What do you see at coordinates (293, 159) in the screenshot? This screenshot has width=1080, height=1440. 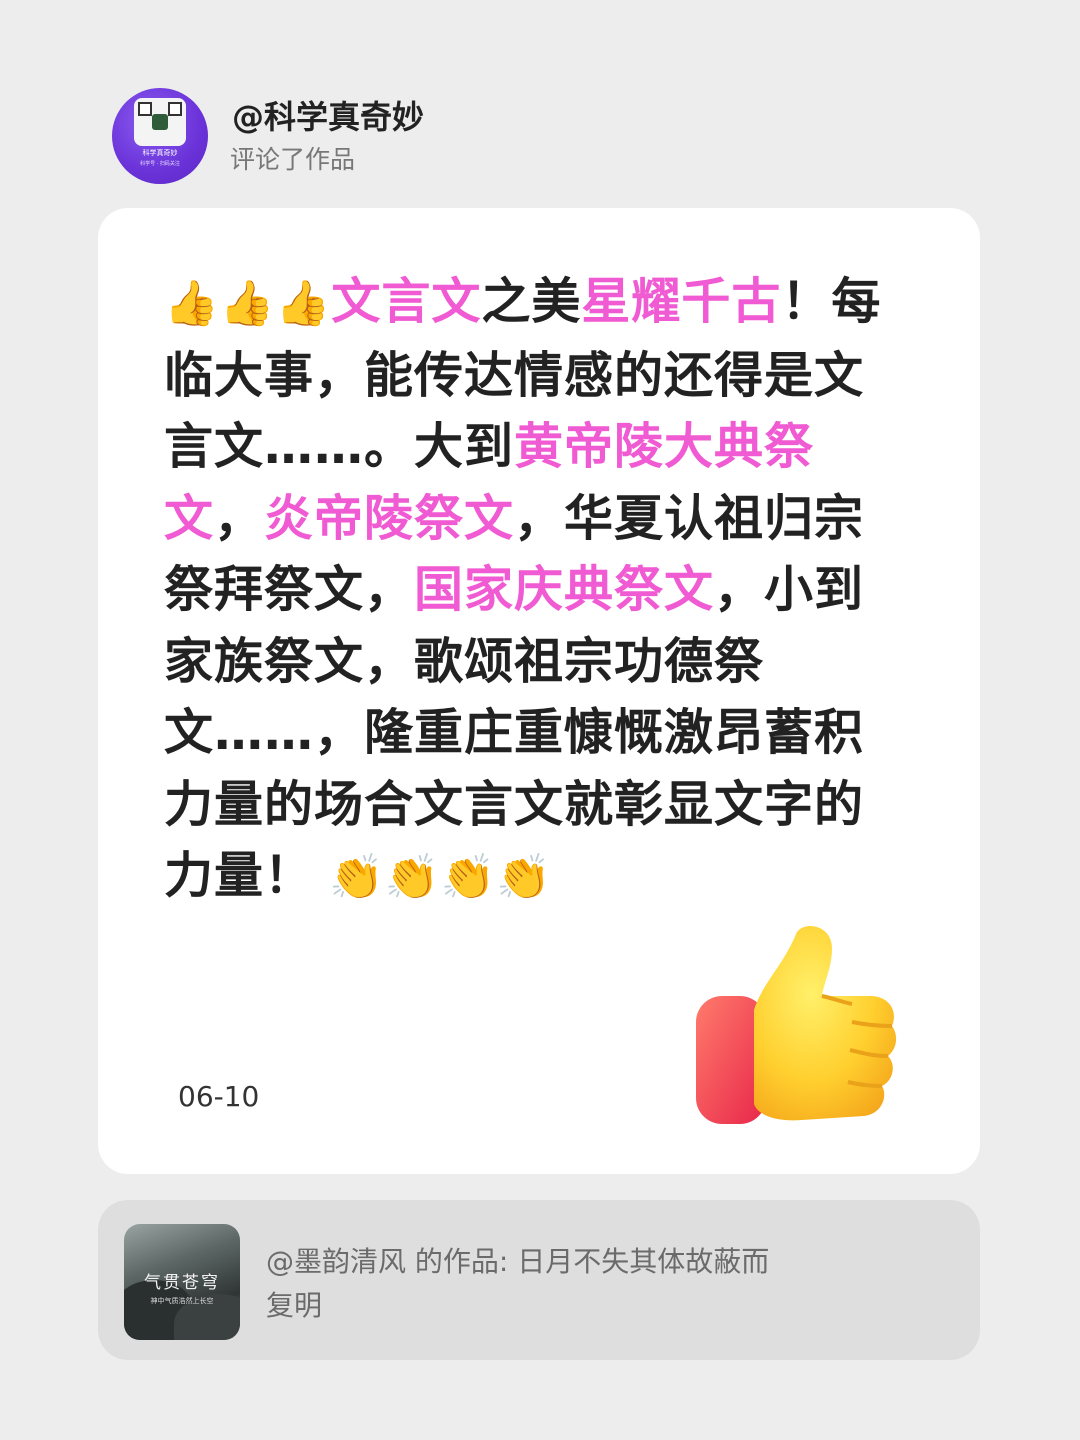 I see `action-label: 评论了作品` at bounding box center [293, 159].